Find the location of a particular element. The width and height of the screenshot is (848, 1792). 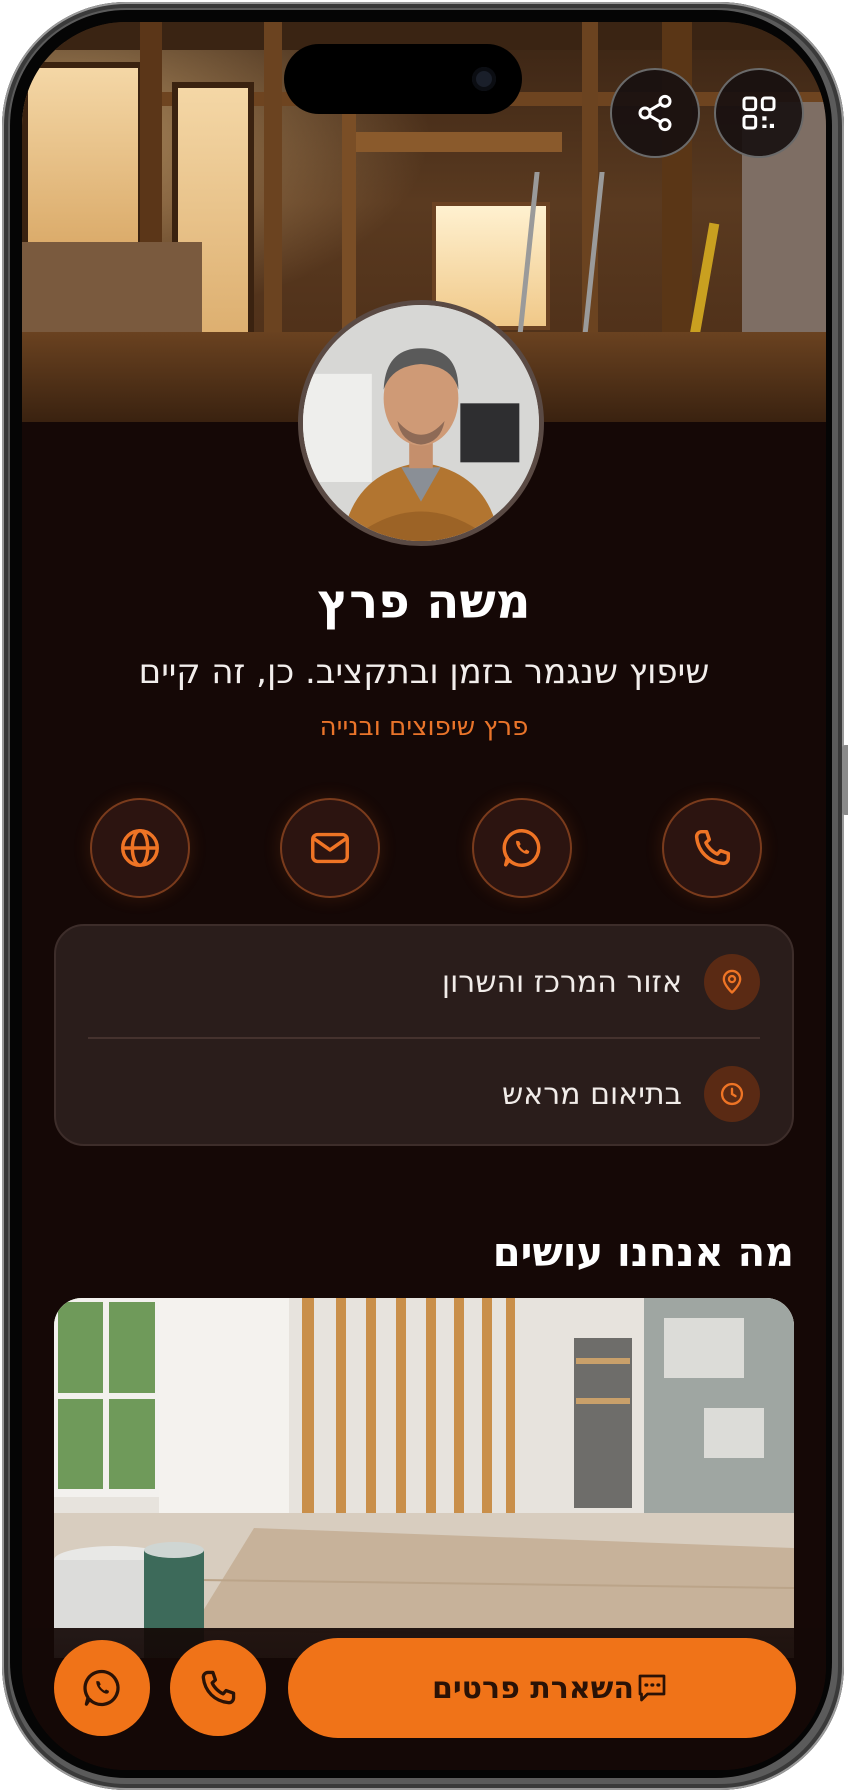

call-button is located at coordinates (218, 1688).